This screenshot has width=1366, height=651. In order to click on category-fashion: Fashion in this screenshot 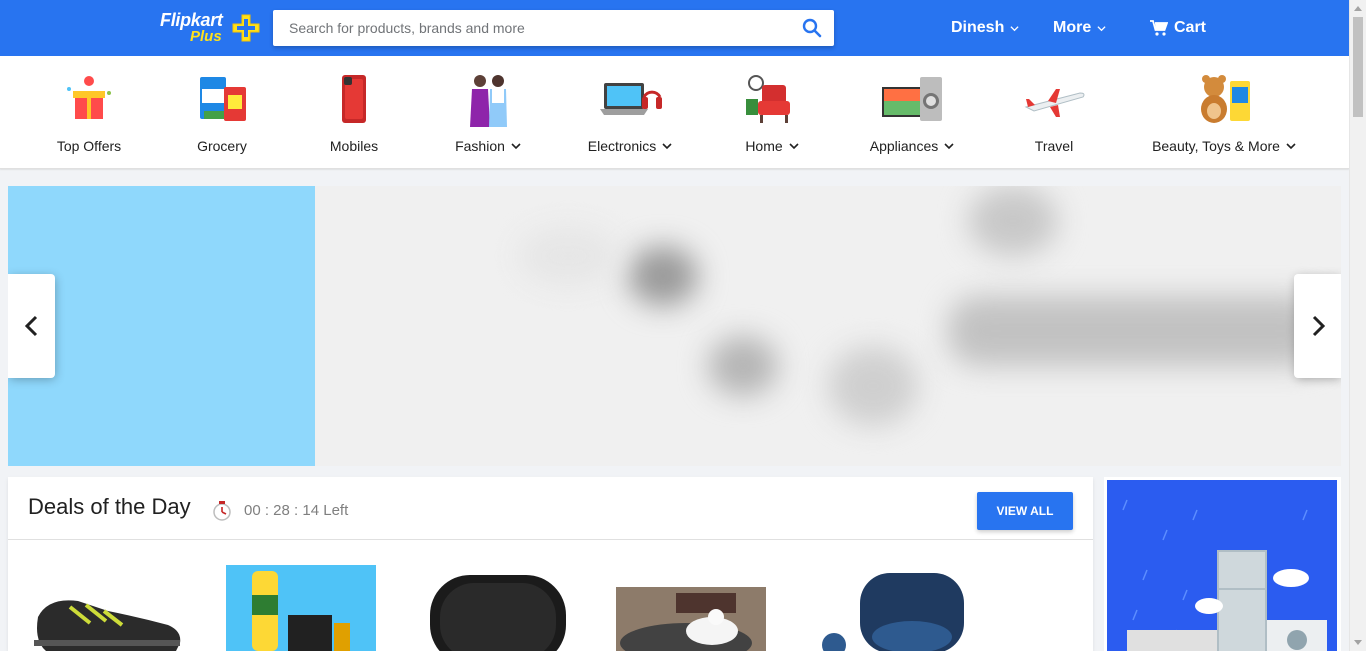, I will do `click(488, 112)`.